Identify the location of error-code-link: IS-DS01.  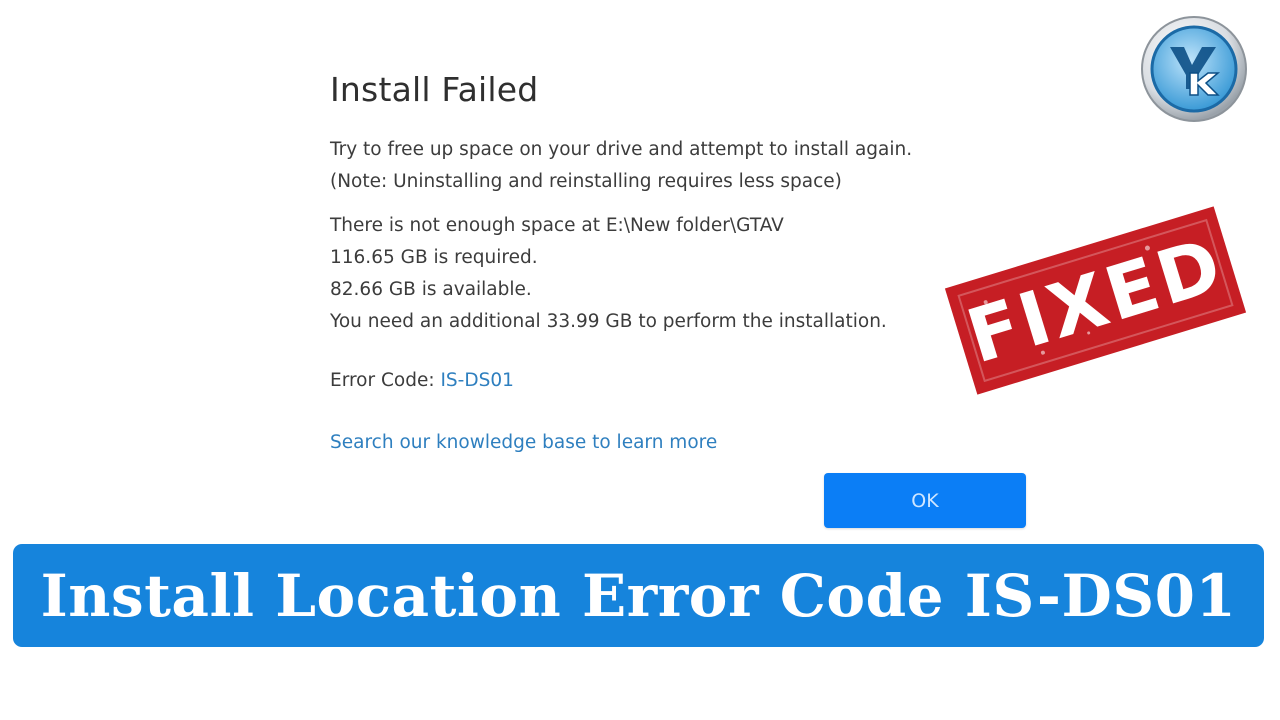
(476, 380).